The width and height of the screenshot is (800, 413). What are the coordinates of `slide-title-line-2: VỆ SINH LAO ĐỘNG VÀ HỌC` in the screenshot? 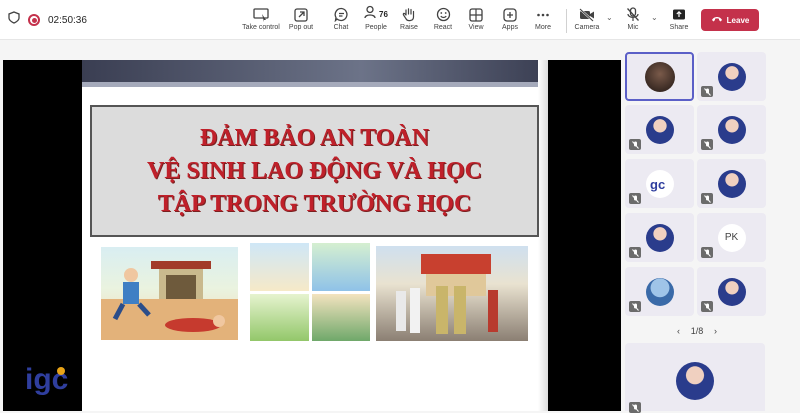 It's located at (314, 170).